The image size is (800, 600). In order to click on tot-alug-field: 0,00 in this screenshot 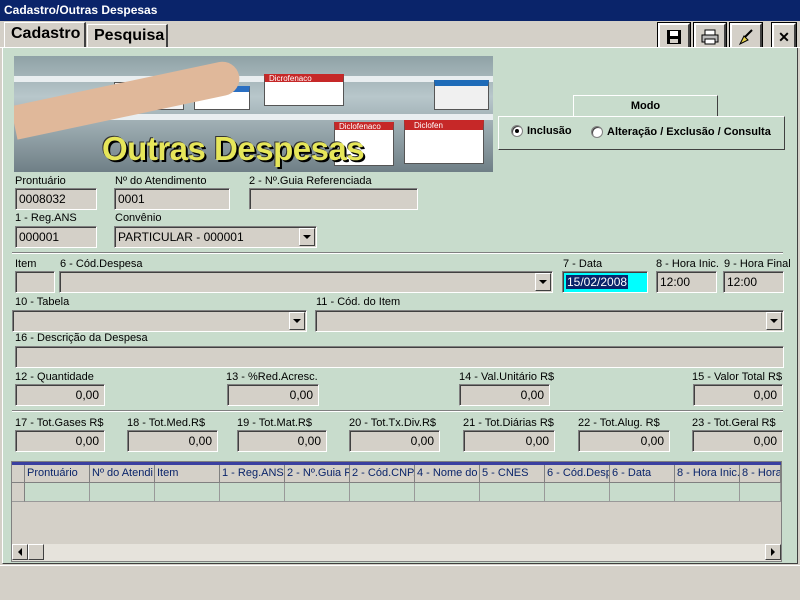, I will do `click(624, 441)`.